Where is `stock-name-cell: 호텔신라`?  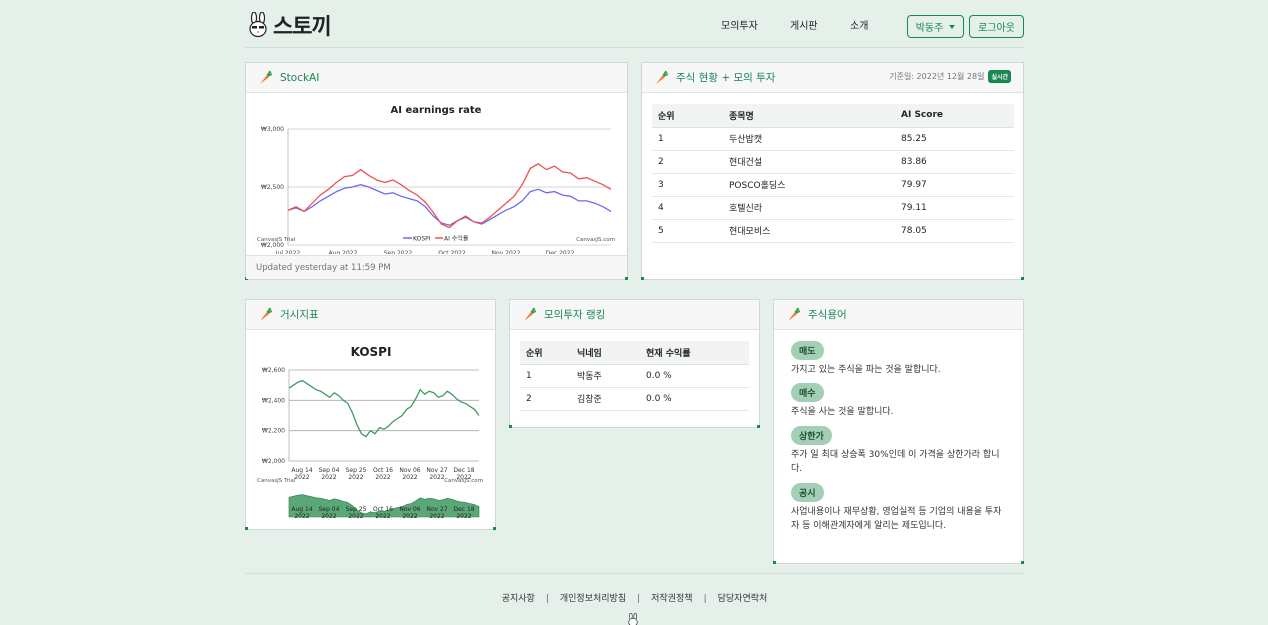 stock-name-cell: 호텔신라 is located at coordinates (809, 208).